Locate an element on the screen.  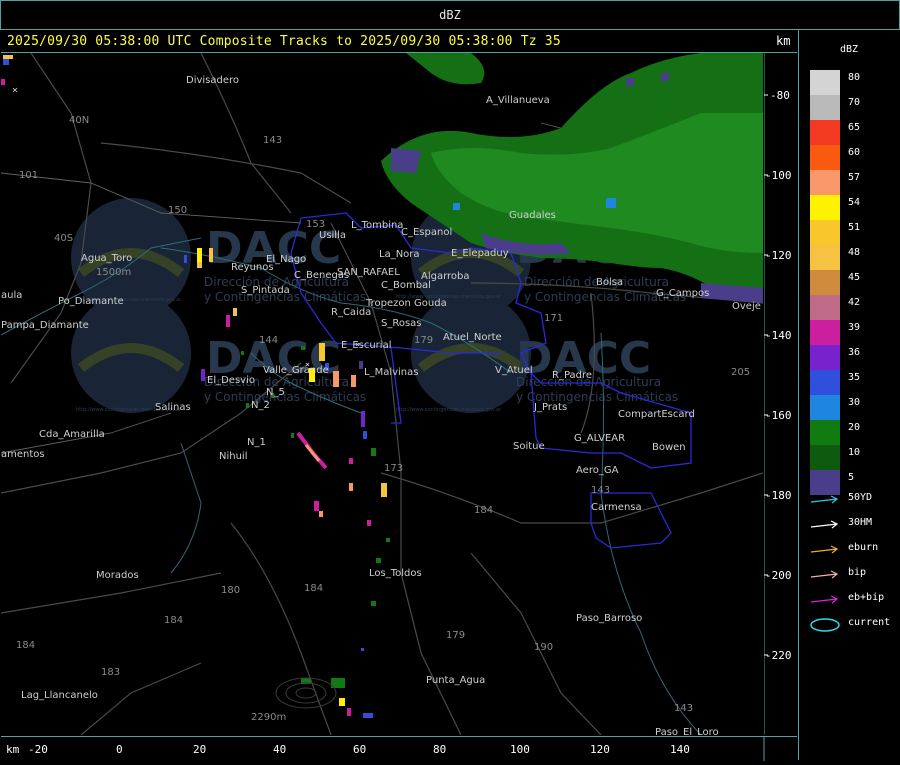
place-label: Oveje is located at coordinates (746, 306).